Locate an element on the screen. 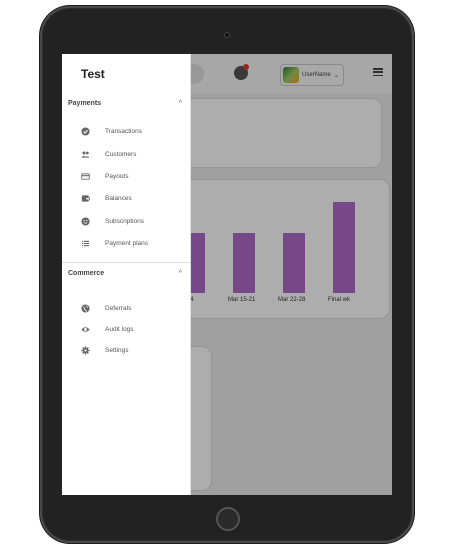 The width and height of the screenshot is (456, 547). drawer-title: Test is located at coordinates (93, 74).